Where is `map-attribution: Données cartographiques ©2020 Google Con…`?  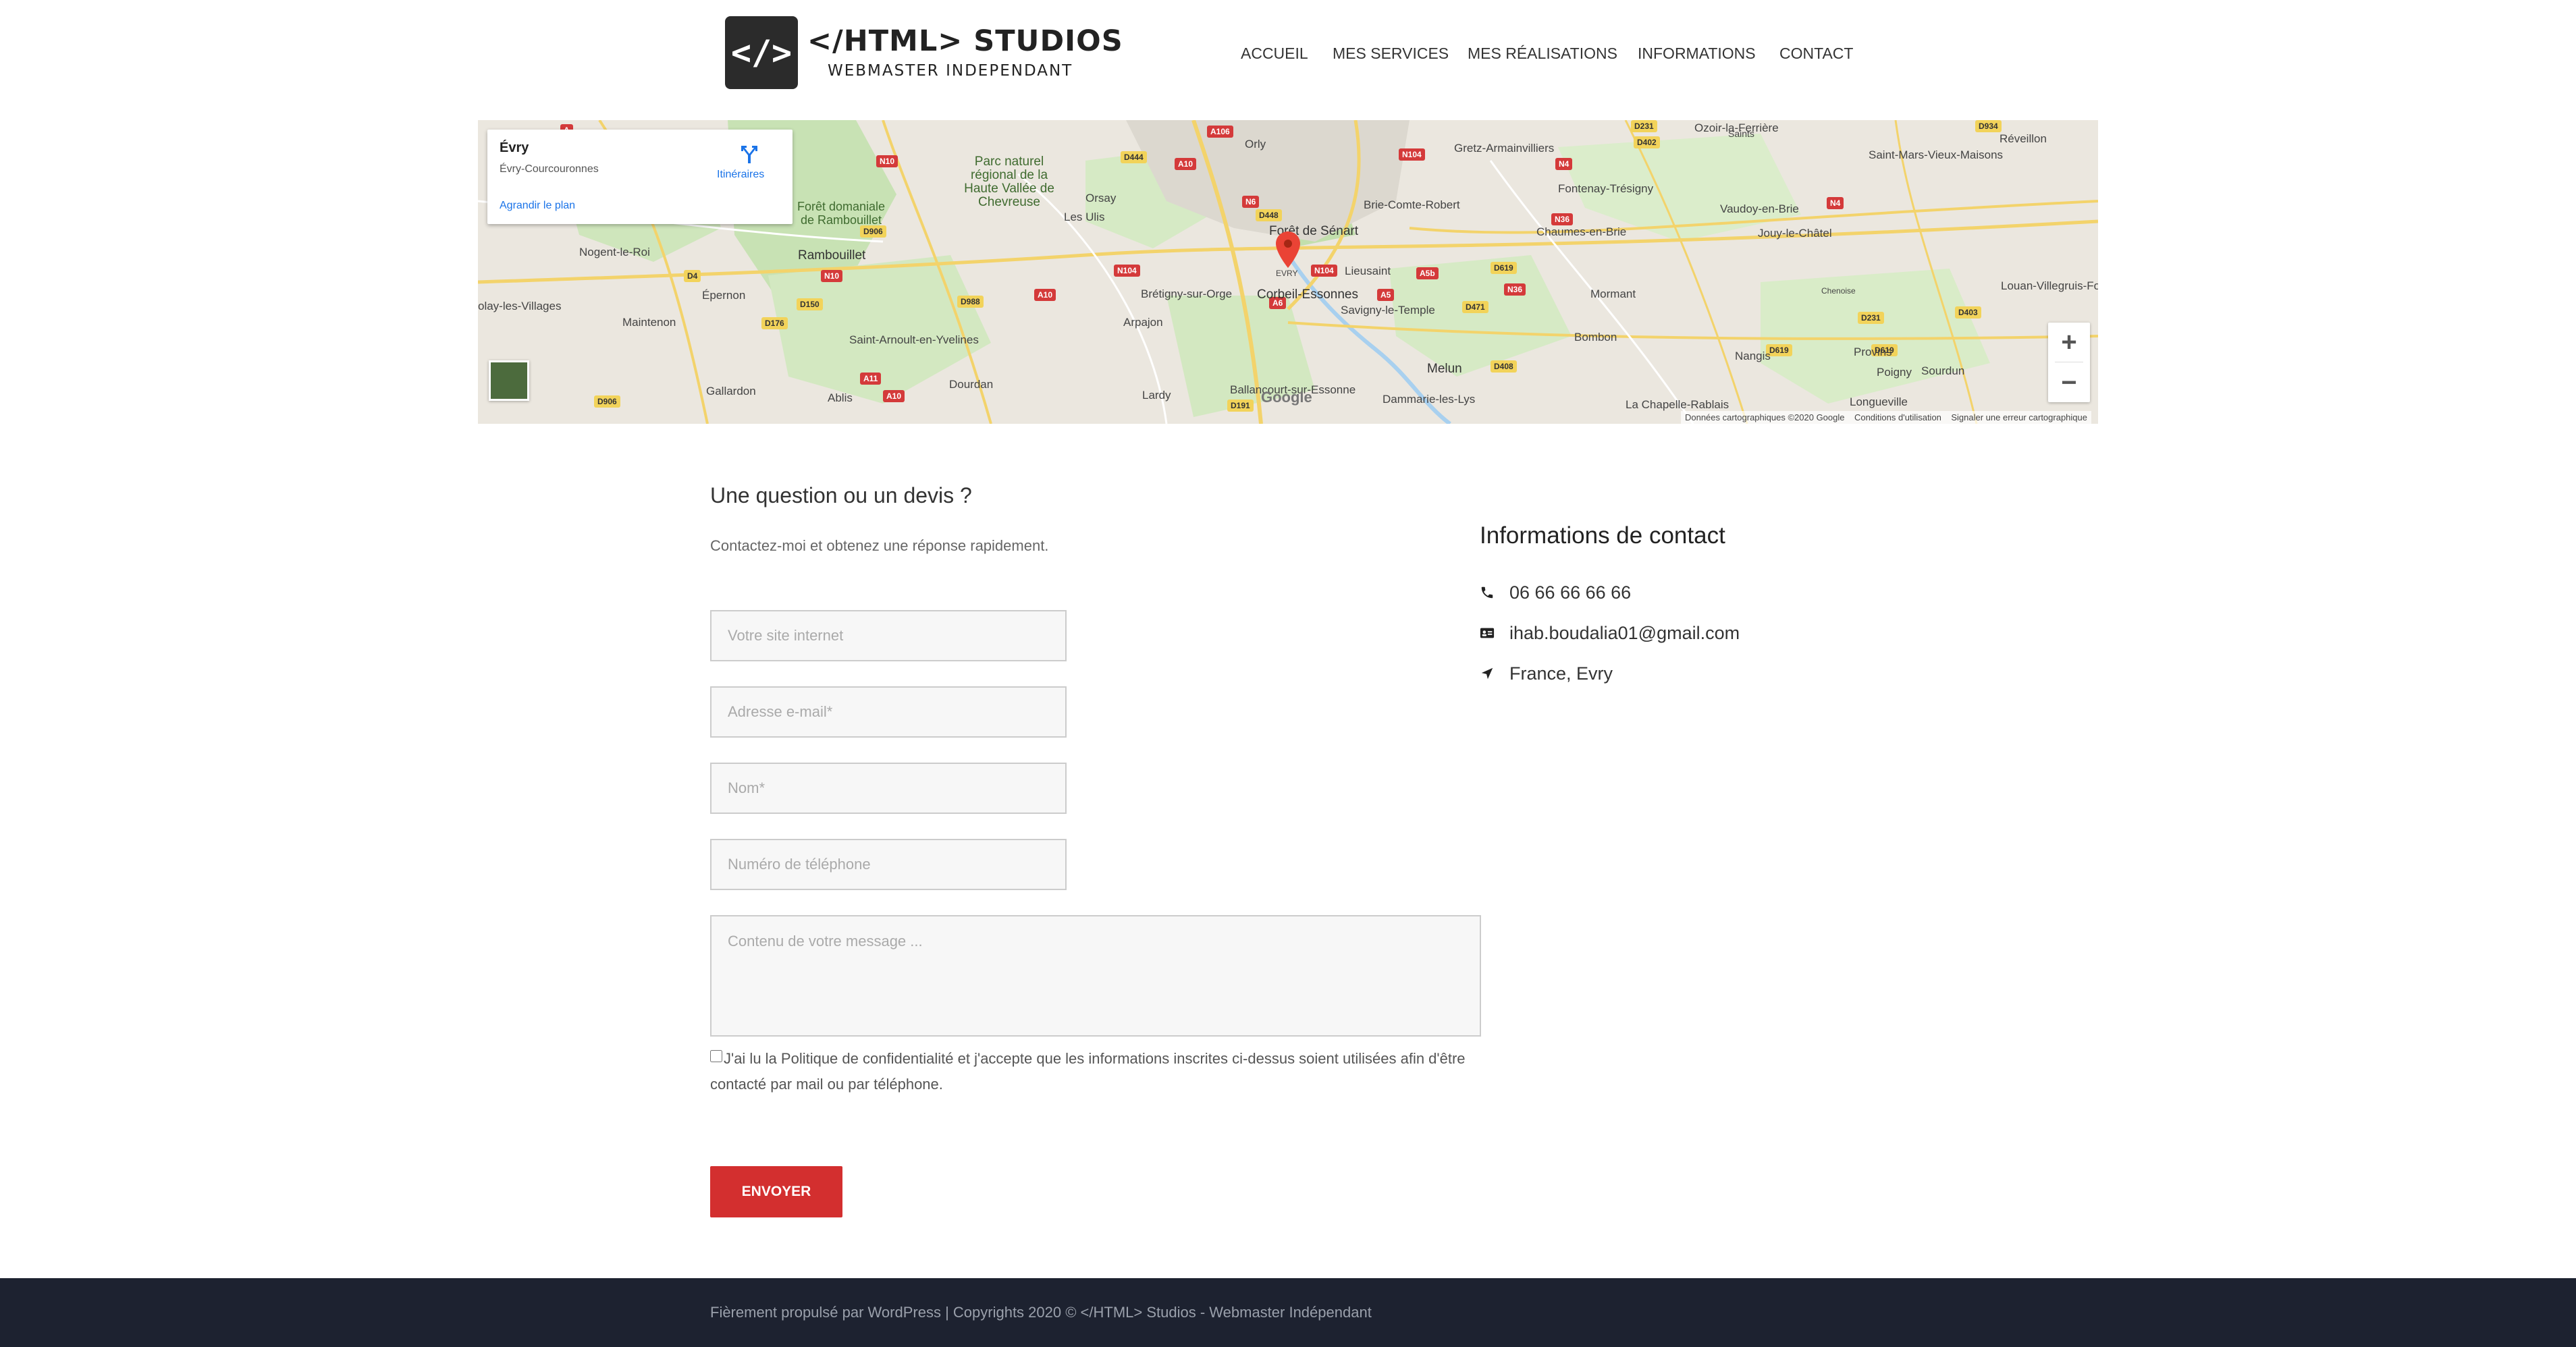 map-attribution: Données cartographiques ©2020 Google Con… is located at coordinates (1885, 417).